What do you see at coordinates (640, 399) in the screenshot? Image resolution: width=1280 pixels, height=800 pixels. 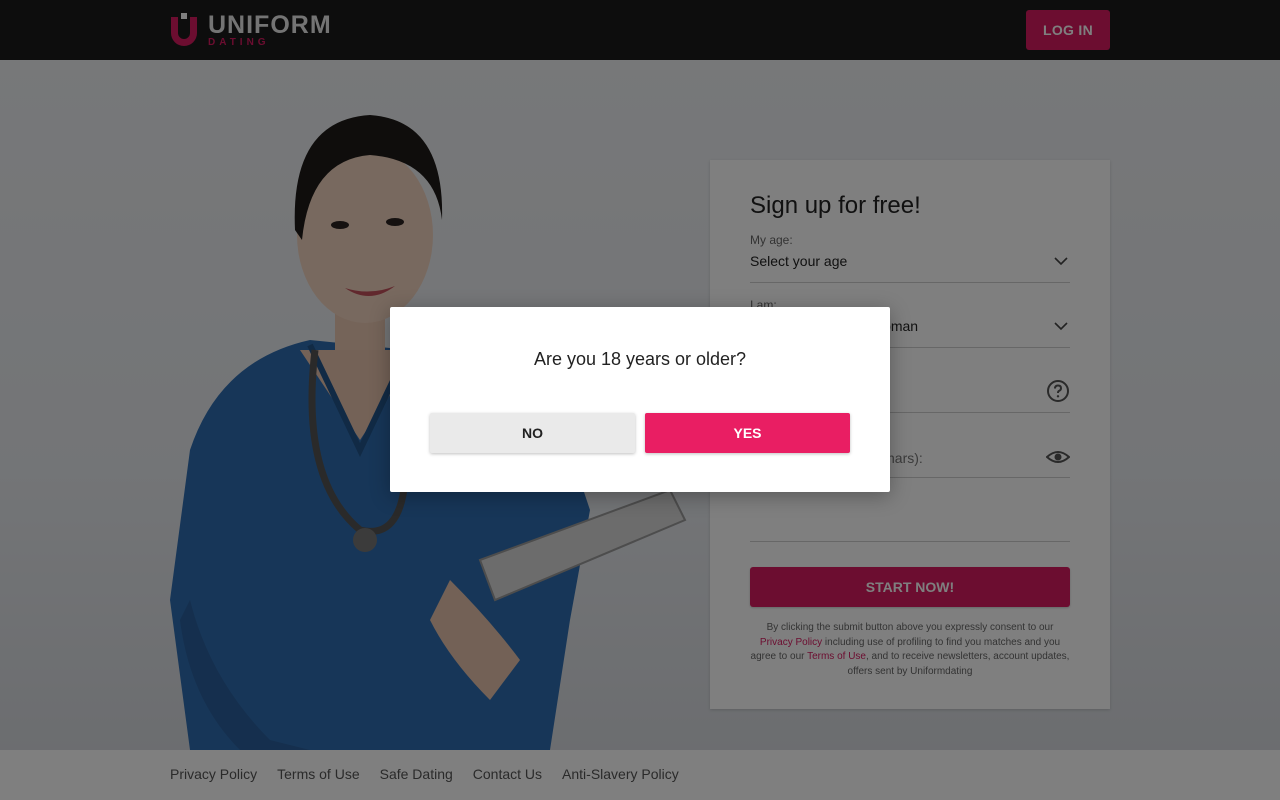 I see `age-confirm-dialog: Are you 18 years or older? NO YES` at bounding box center [640, 399].